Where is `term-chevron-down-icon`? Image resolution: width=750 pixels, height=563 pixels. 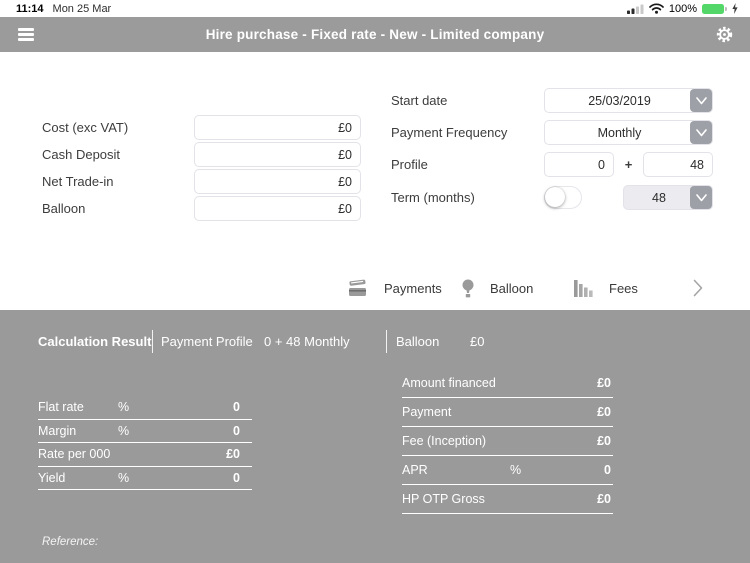 term-chevron-down-icon is located at coordinates (701, 197).